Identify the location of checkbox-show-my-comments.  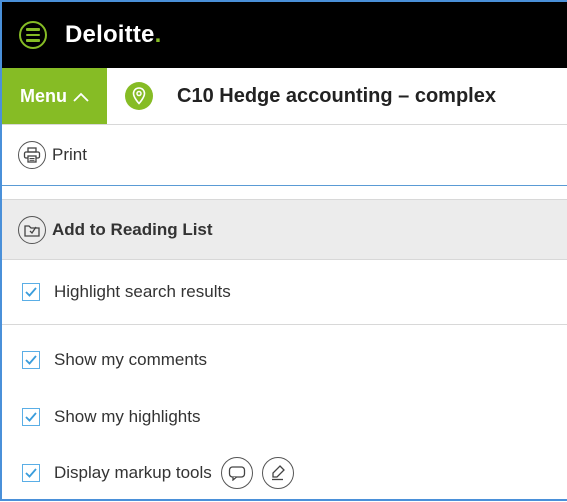
(31, 360).